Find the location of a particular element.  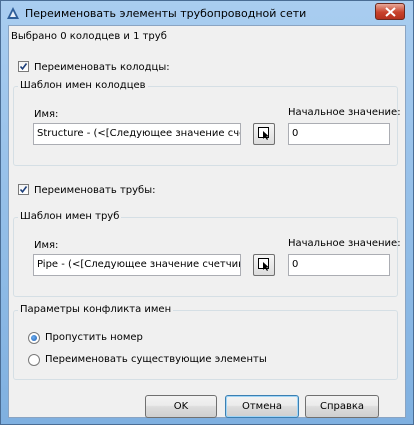

structure-name-label: Имя: is located at coordinates (46, 114).